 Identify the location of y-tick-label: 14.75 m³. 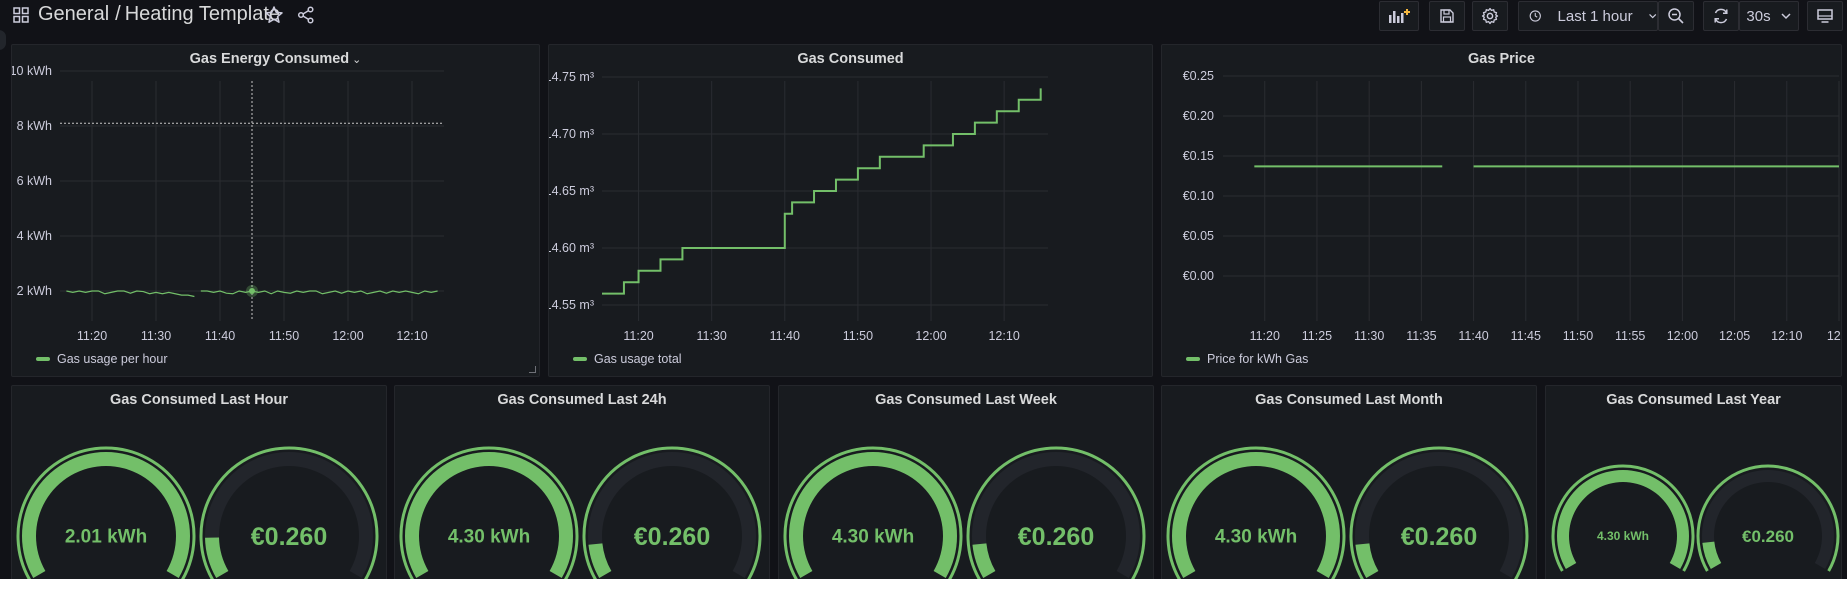
(571, 77).